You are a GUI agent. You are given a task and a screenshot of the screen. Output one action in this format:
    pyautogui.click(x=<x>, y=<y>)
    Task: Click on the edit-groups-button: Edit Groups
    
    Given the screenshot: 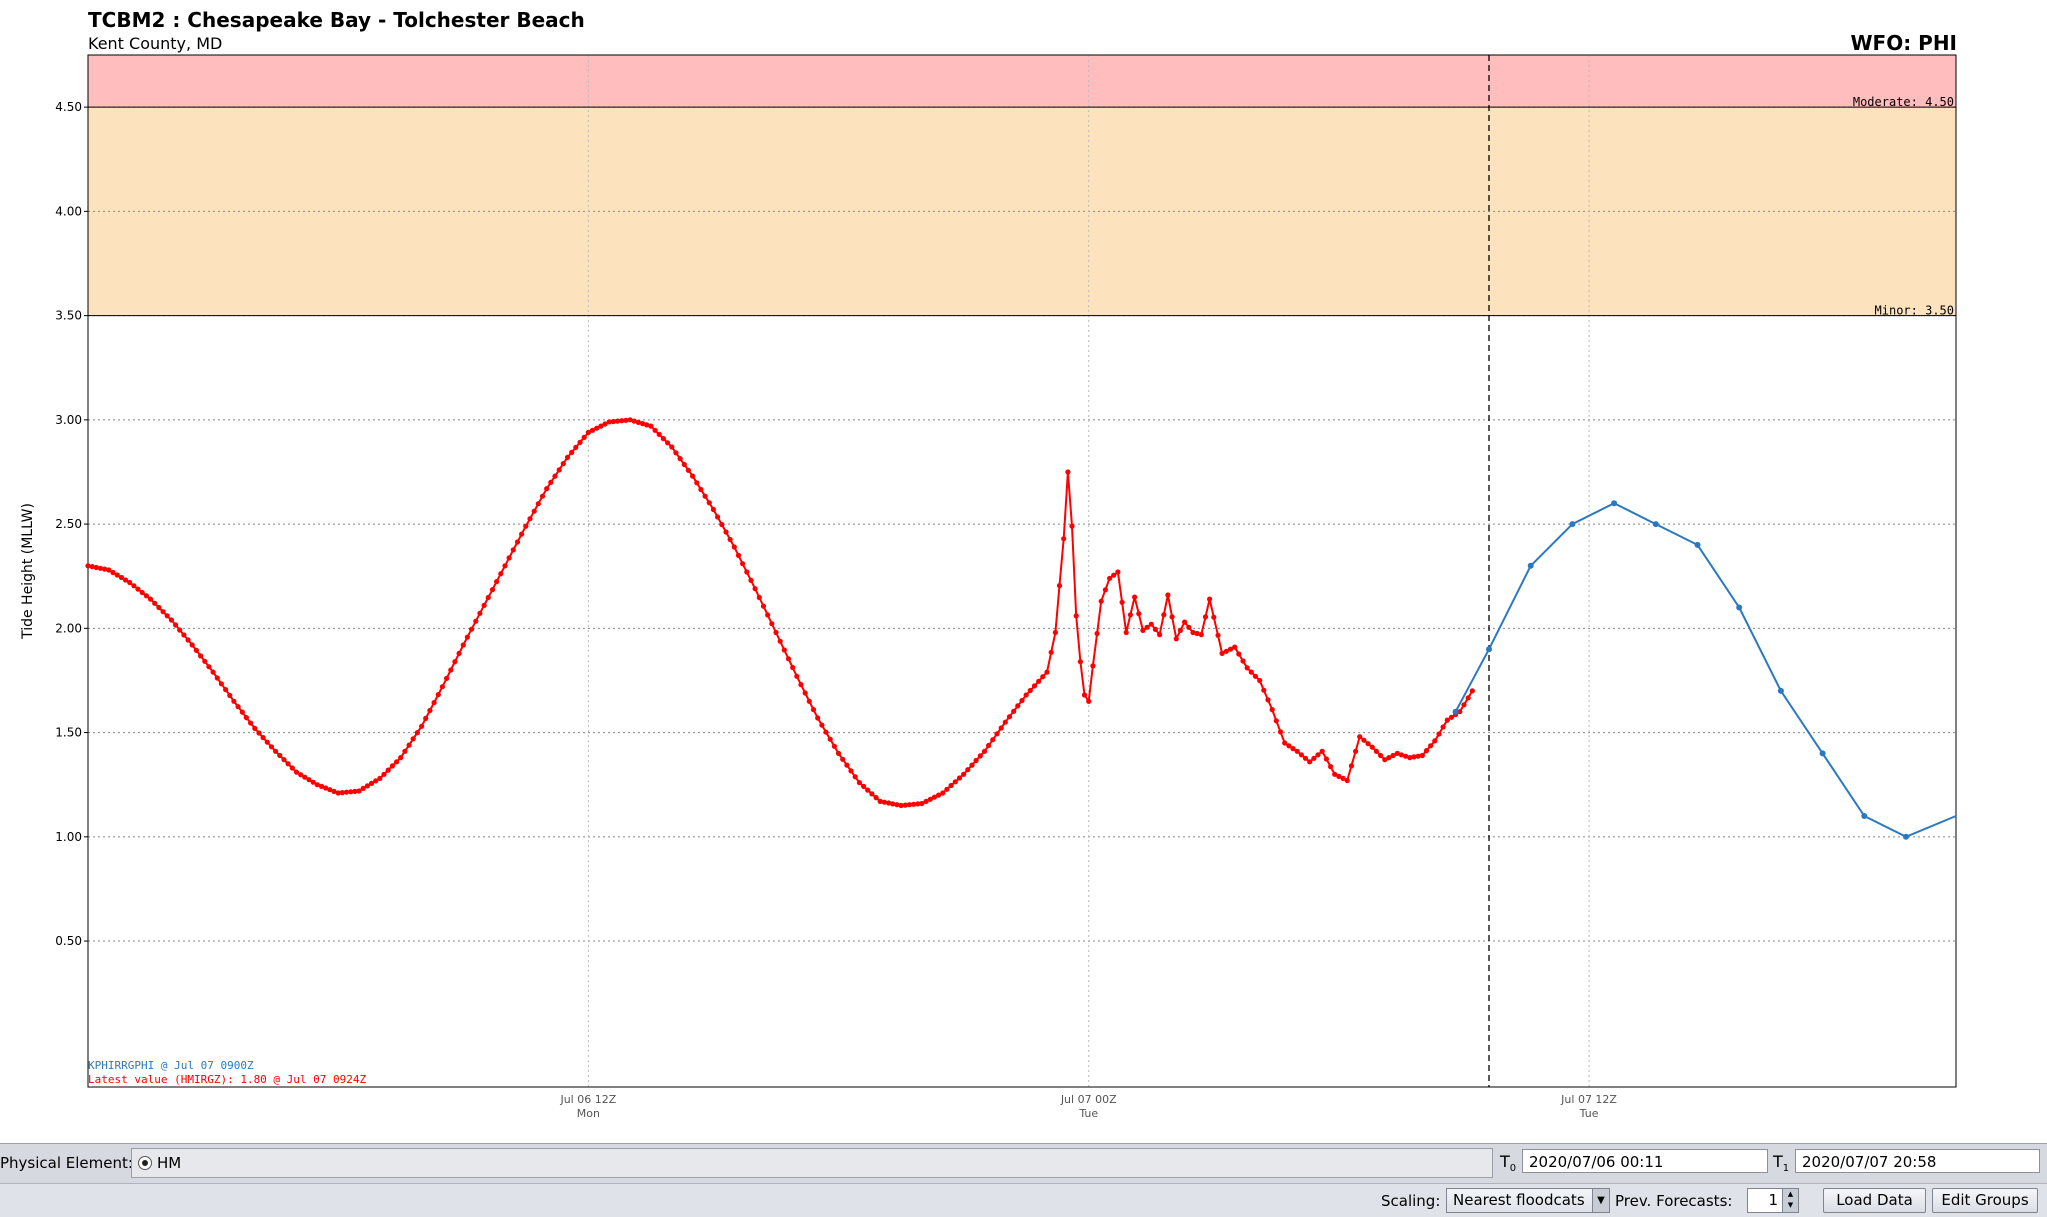 What is the action you would take?
    pyautogui.click(x=1985, y=1200)
    